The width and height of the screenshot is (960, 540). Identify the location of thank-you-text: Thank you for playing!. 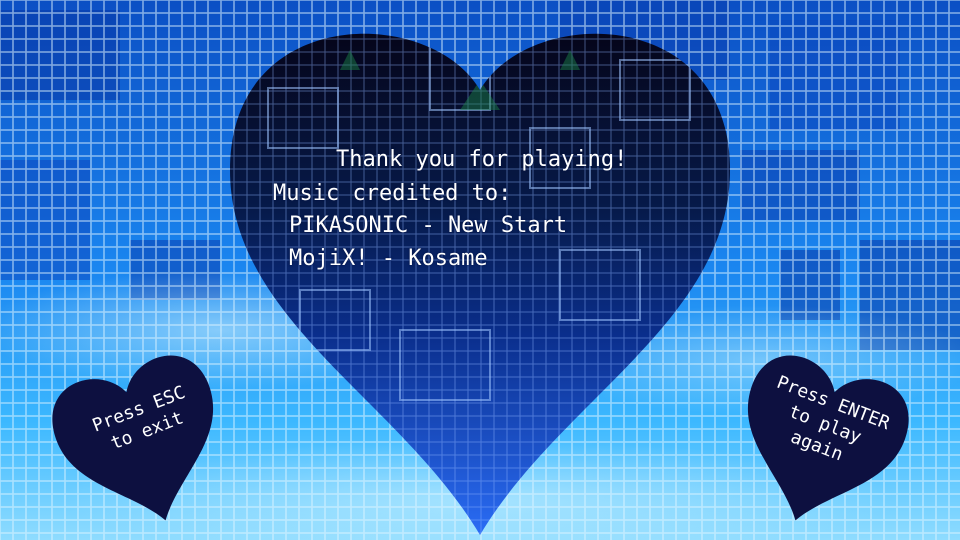
(482, 159).